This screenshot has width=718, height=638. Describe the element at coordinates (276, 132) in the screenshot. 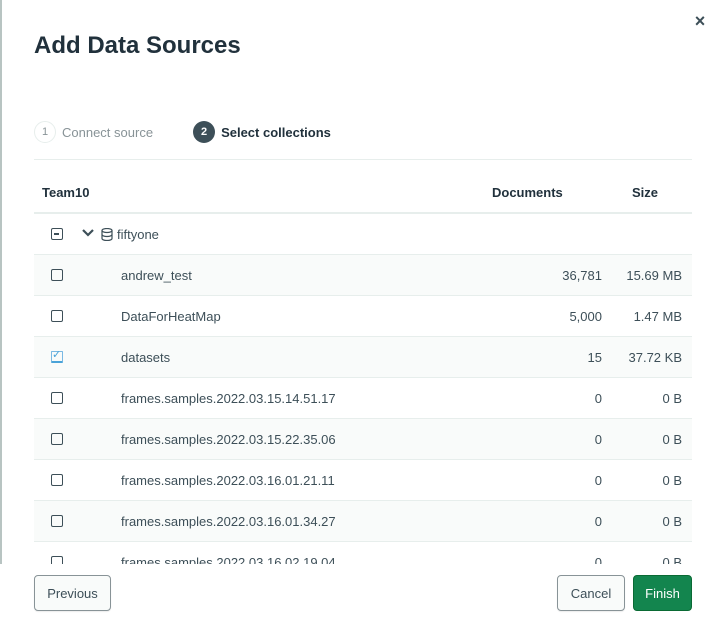

I see `step-label: Select collections` at that location.